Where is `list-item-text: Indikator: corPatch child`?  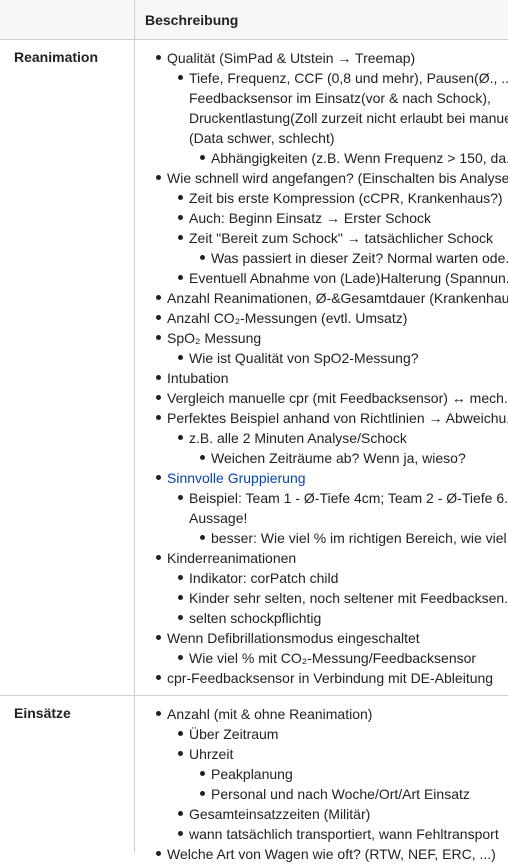 list-item-text: Indikator: corPatch child is located at coordinates (264, 578).